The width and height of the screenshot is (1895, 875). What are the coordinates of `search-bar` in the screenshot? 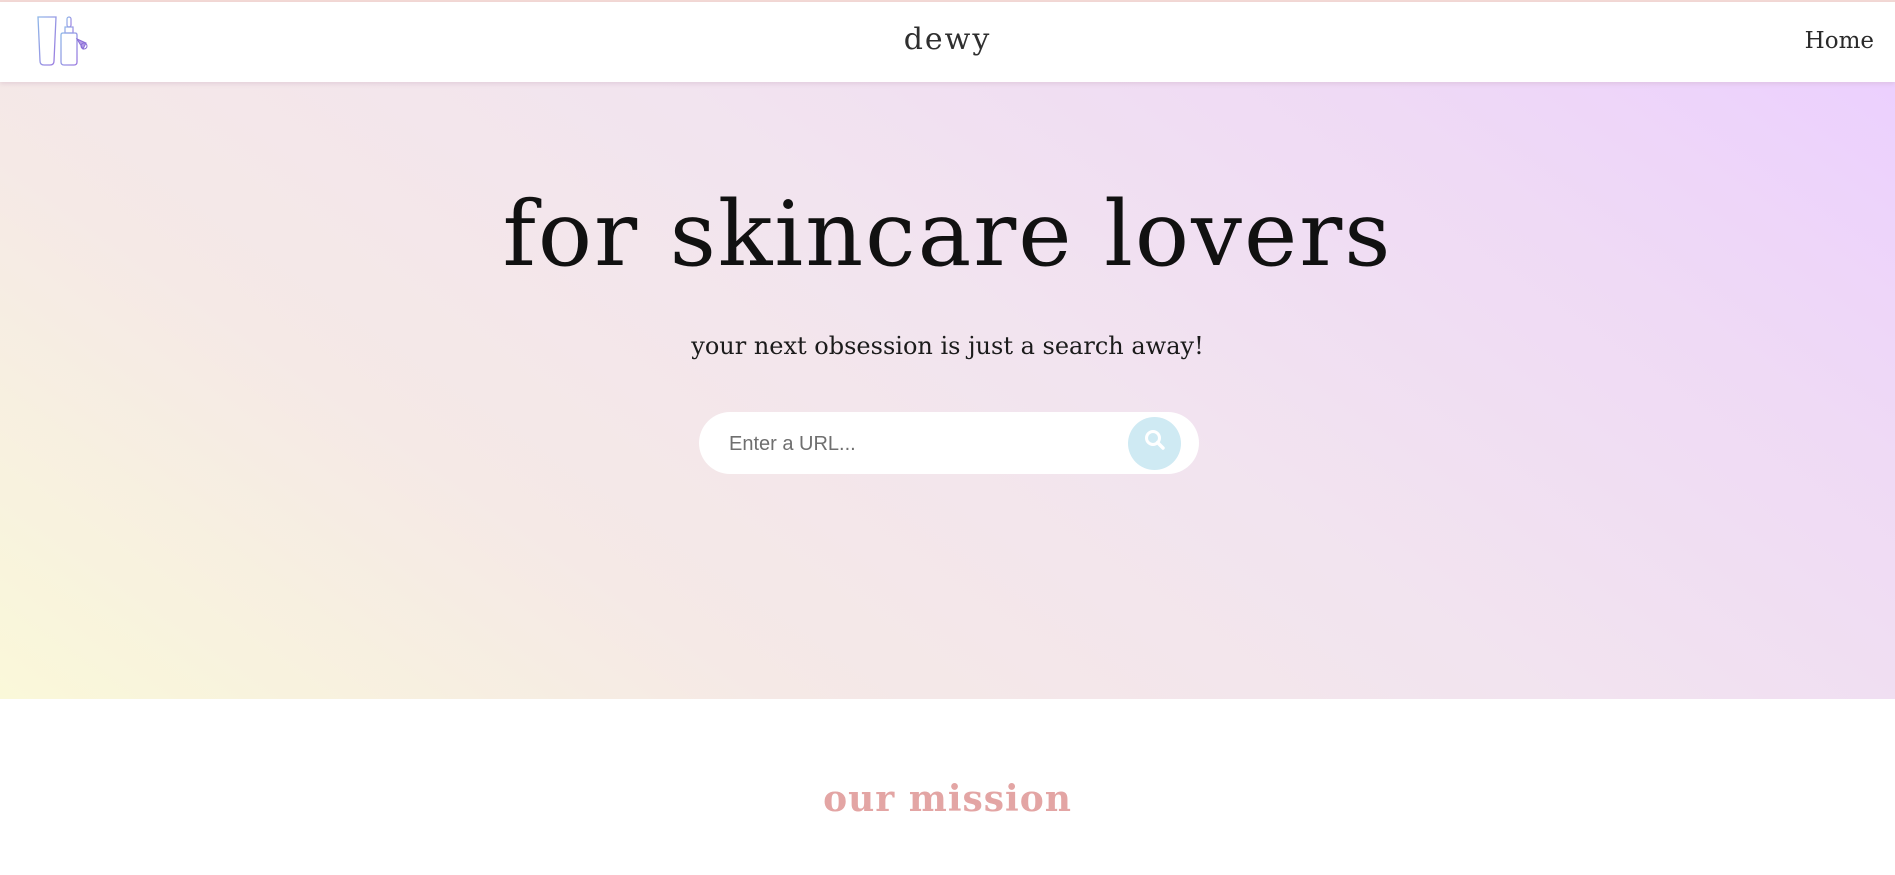 It's located at (949, 443).